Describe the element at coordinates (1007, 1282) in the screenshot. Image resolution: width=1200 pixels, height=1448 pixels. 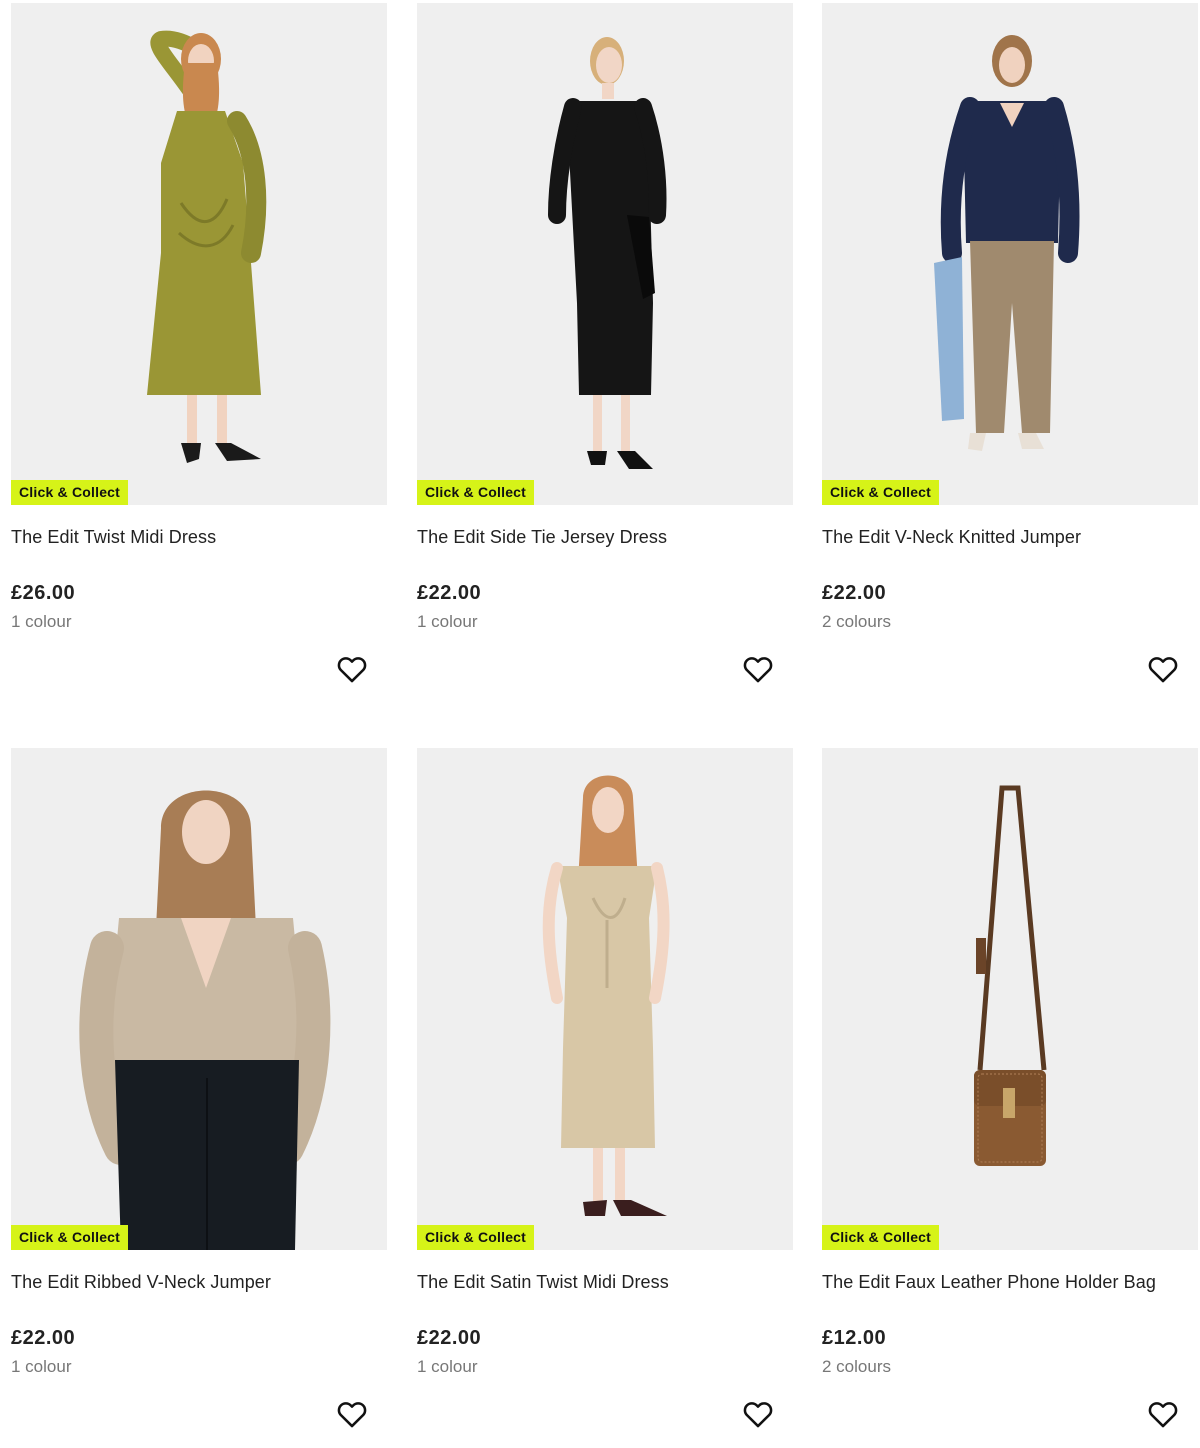
I see `product-name: The Edit Faux Leather Phone Holder Bag` at that location.